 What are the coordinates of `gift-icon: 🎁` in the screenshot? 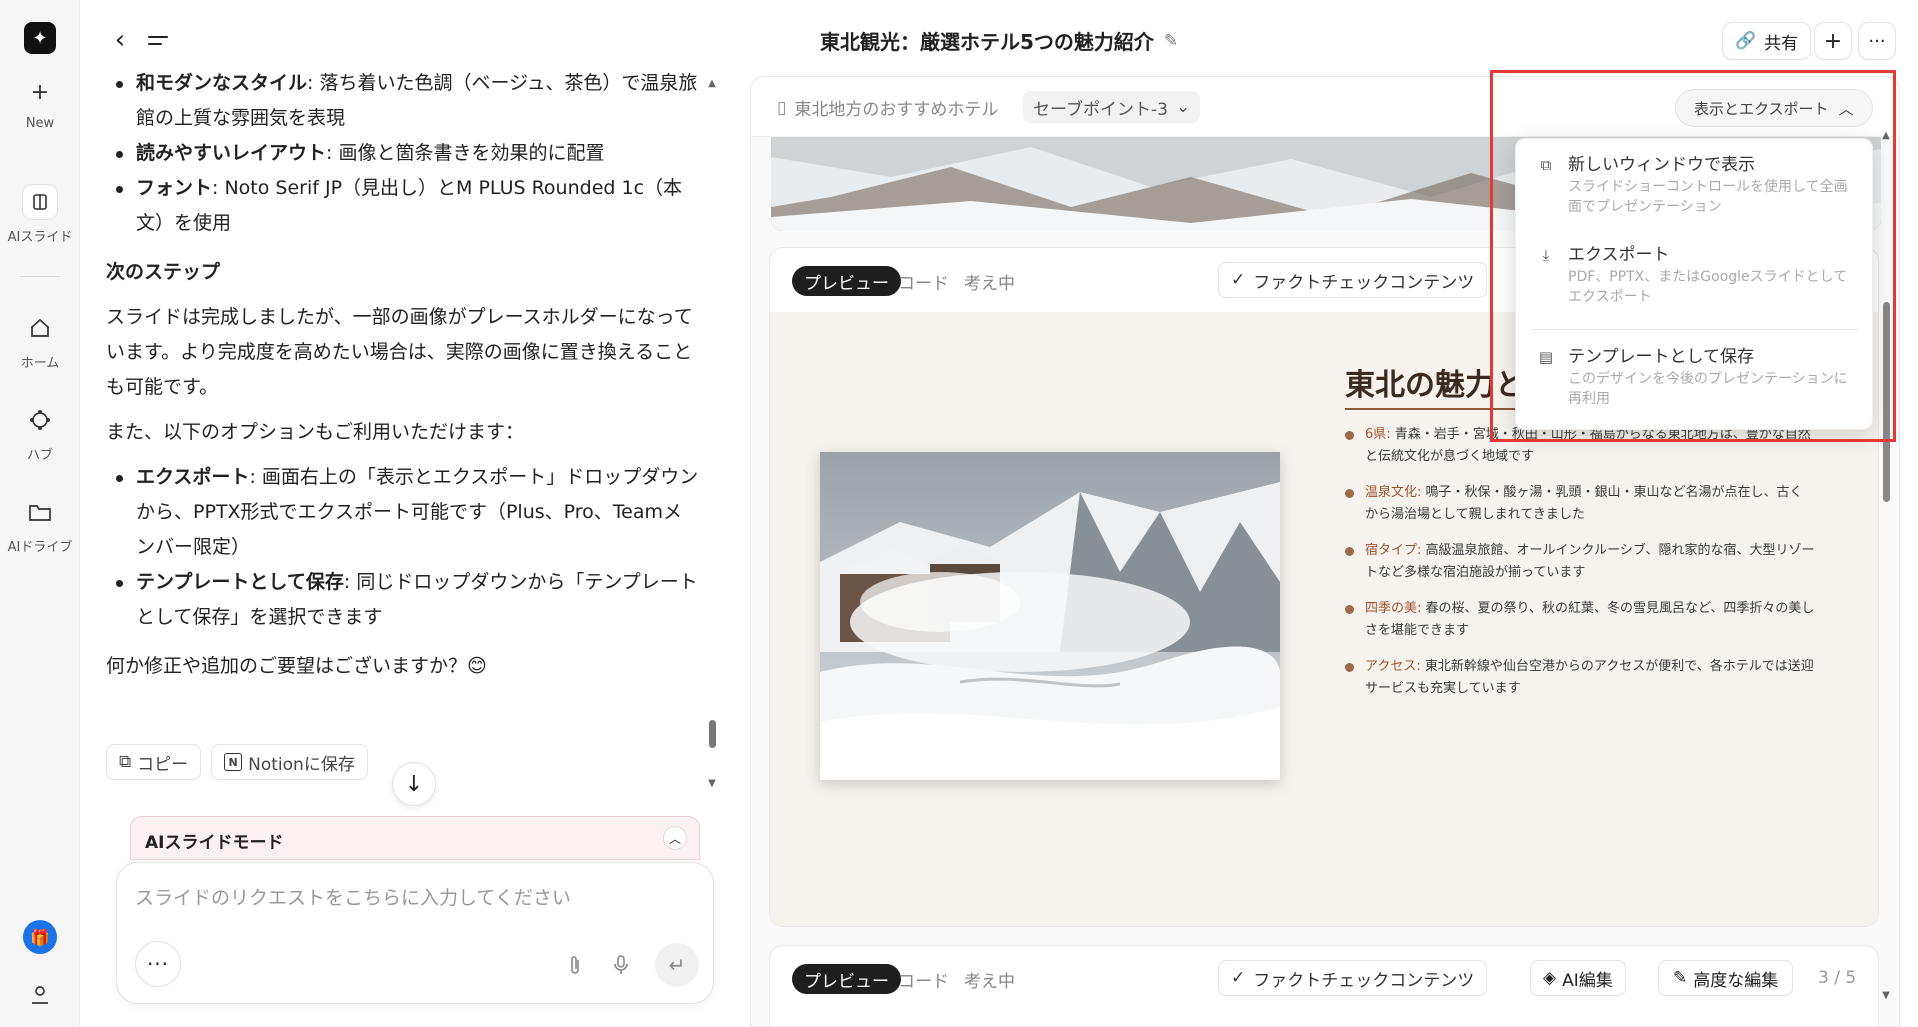 It's located at (40, 937).